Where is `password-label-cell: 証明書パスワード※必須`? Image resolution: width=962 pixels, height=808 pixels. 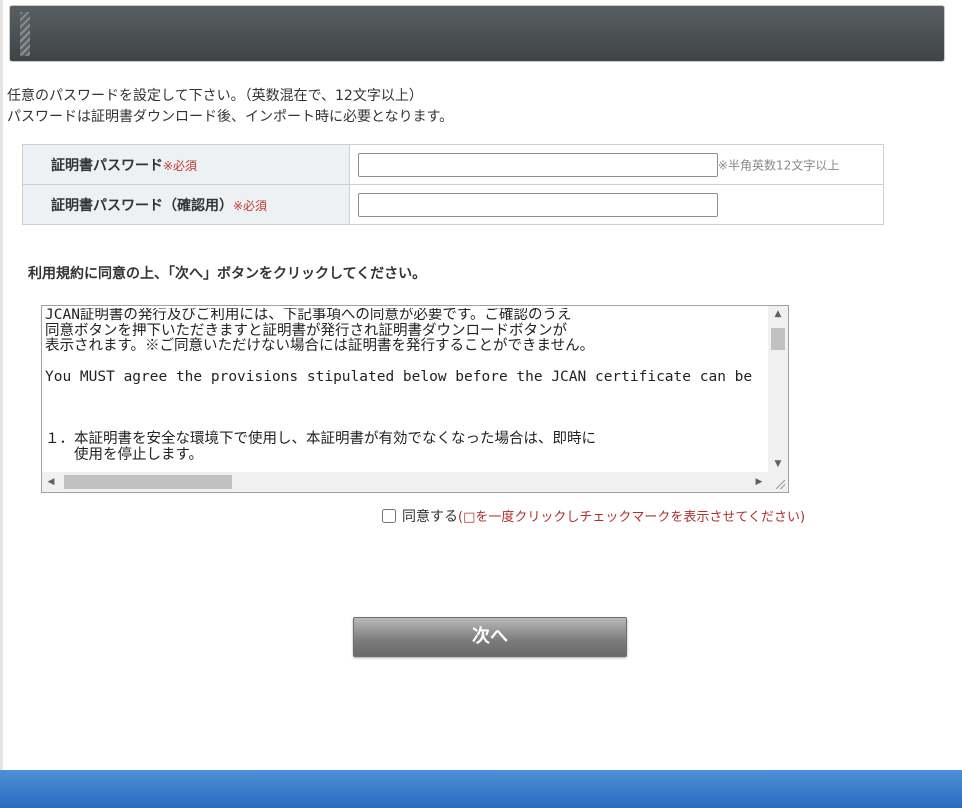 password-label-cell: 証明書パスワード※必須 is located at coordinates (186, 164).